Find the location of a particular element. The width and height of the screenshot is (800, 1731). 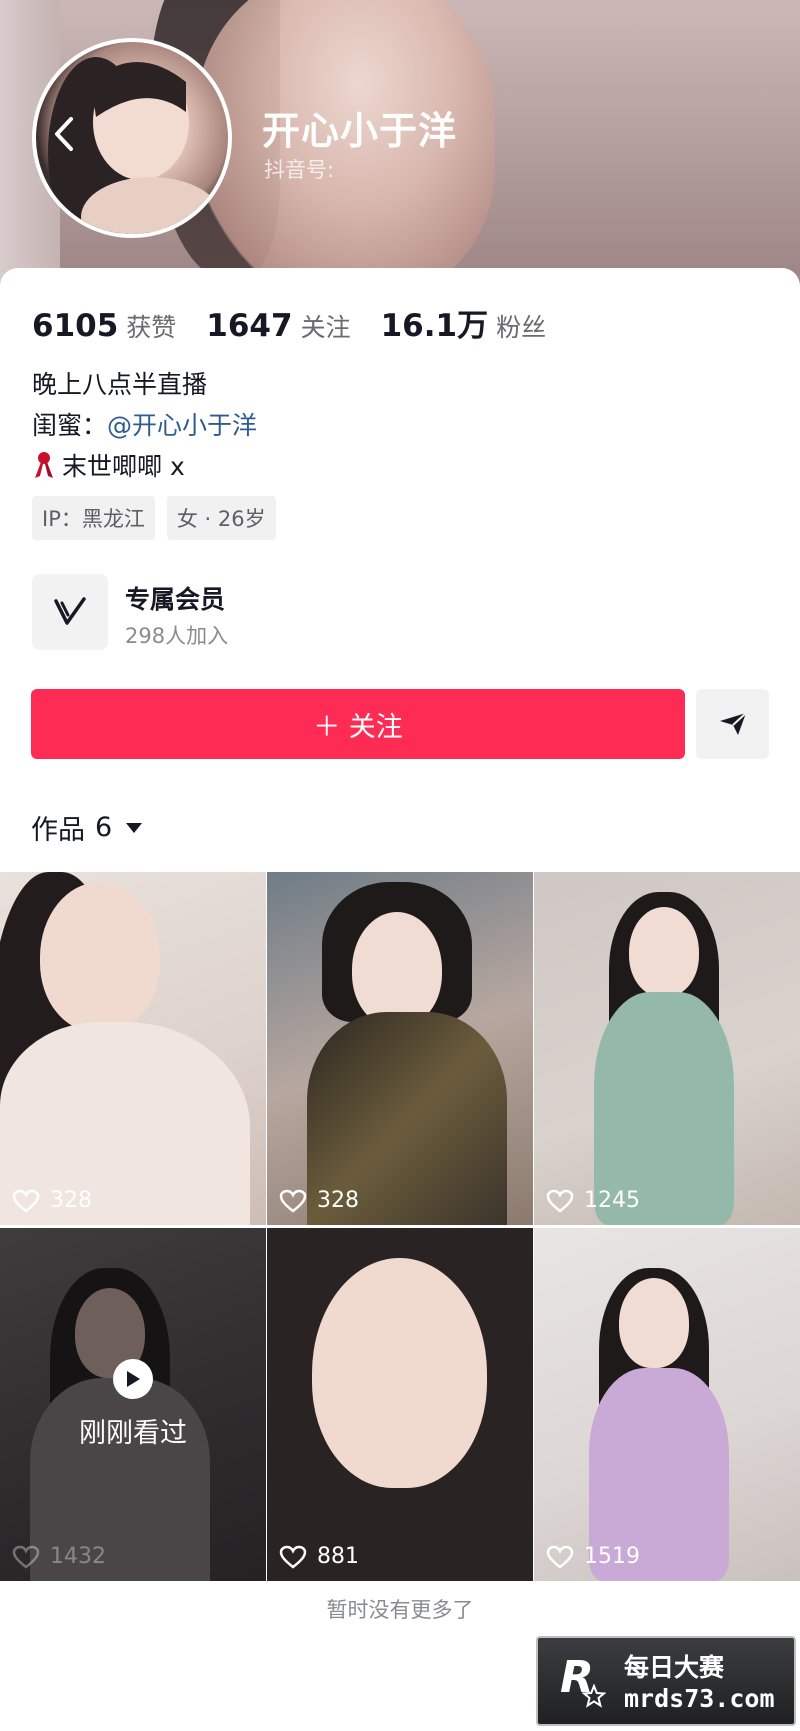

stat-followers: 16.1万 粉丝 is located at coordinates (464, 322).